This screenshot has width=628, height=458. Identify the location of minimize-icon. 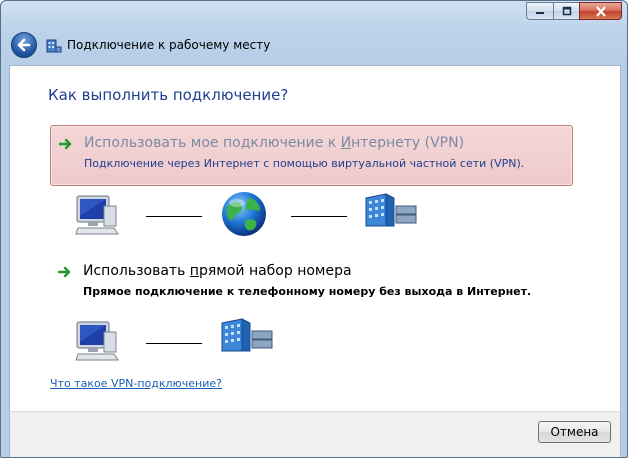
(540, 13).